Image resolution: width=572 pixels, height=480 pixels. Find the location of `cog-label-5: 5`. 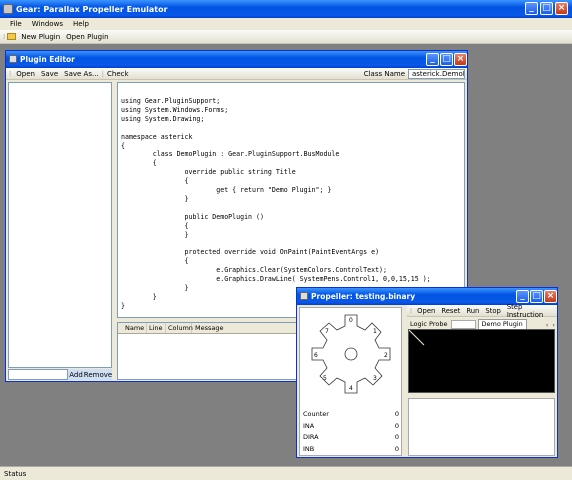

cog-label-5: 5 is located at coordinates (325, 378).